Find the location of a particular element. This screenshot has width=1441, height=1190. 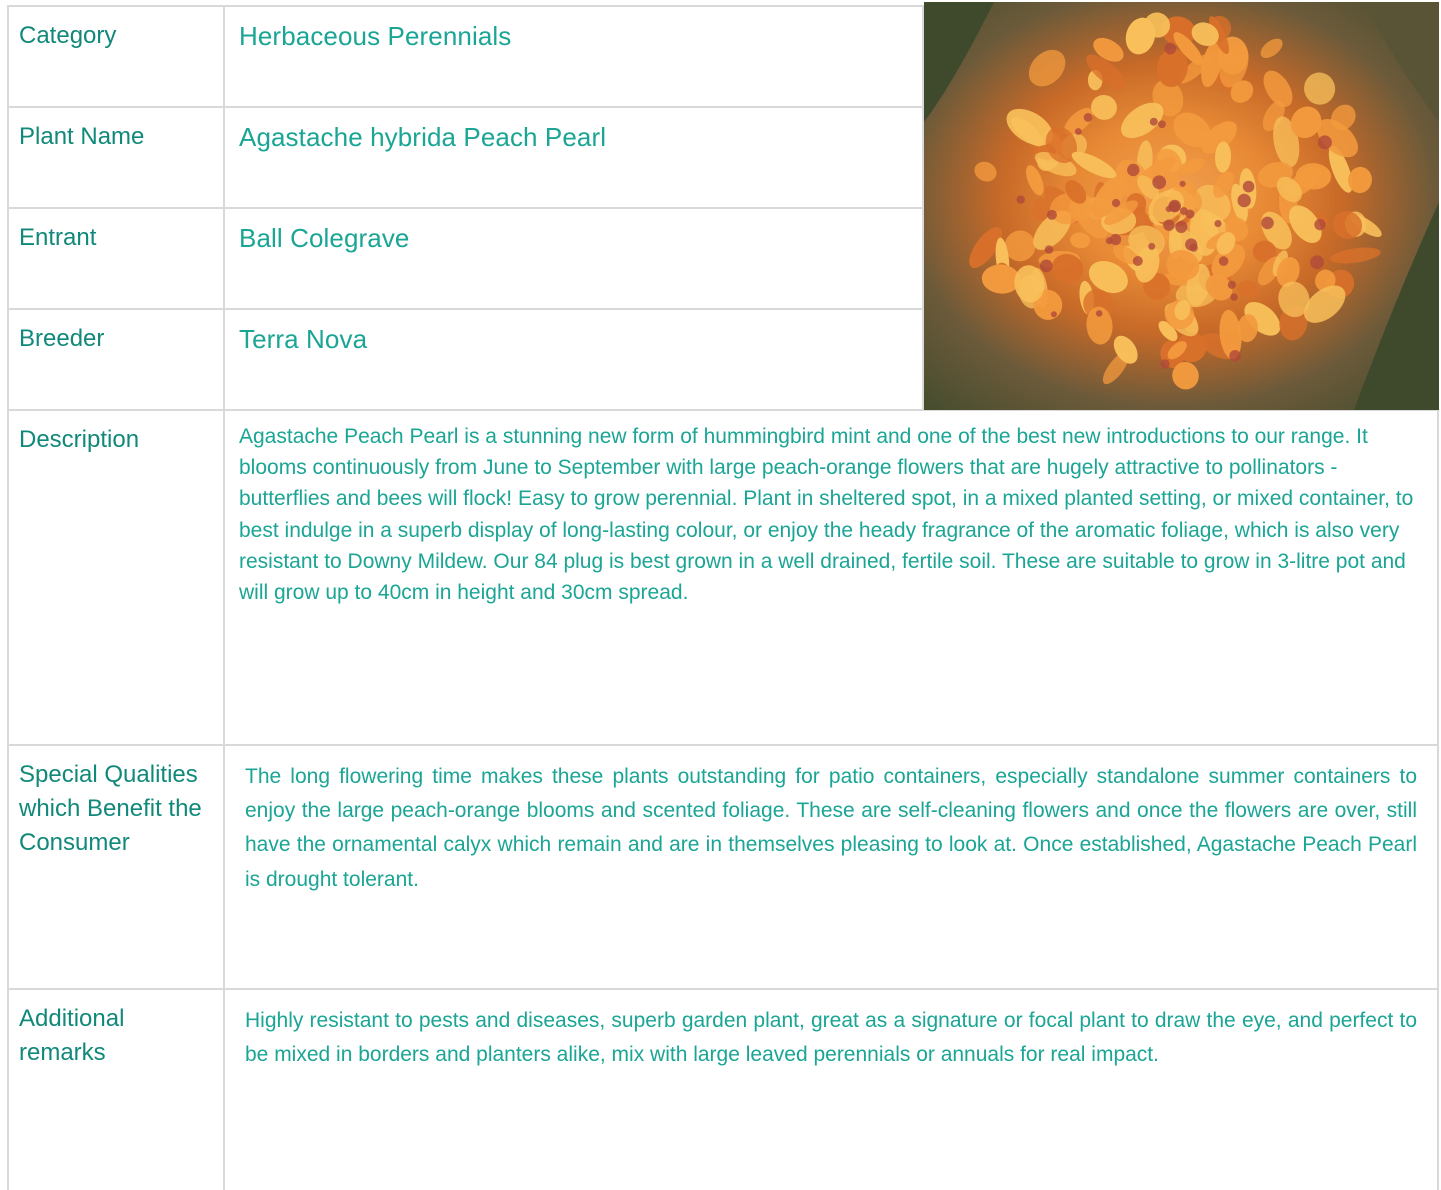

photo-cell is located at coordinates (1180, 206).